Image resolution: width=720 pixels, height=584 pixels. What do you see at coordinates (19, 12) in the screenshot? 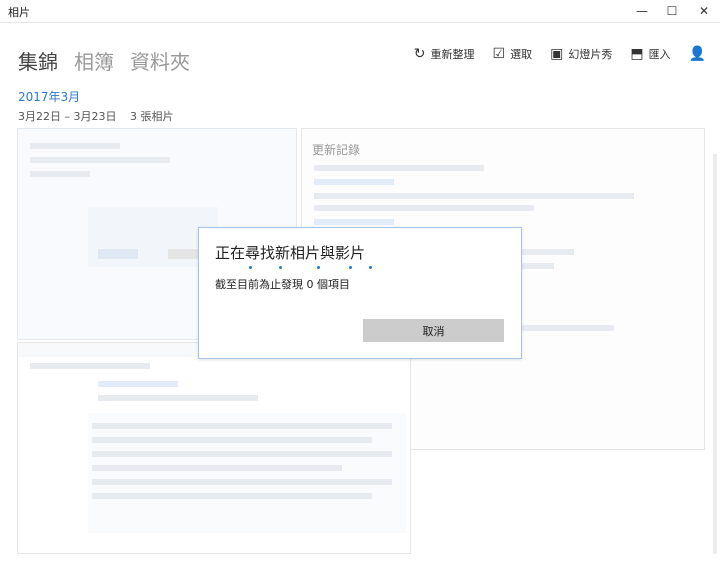
I see `window-title: 相片` at bounding box center [19, 12].